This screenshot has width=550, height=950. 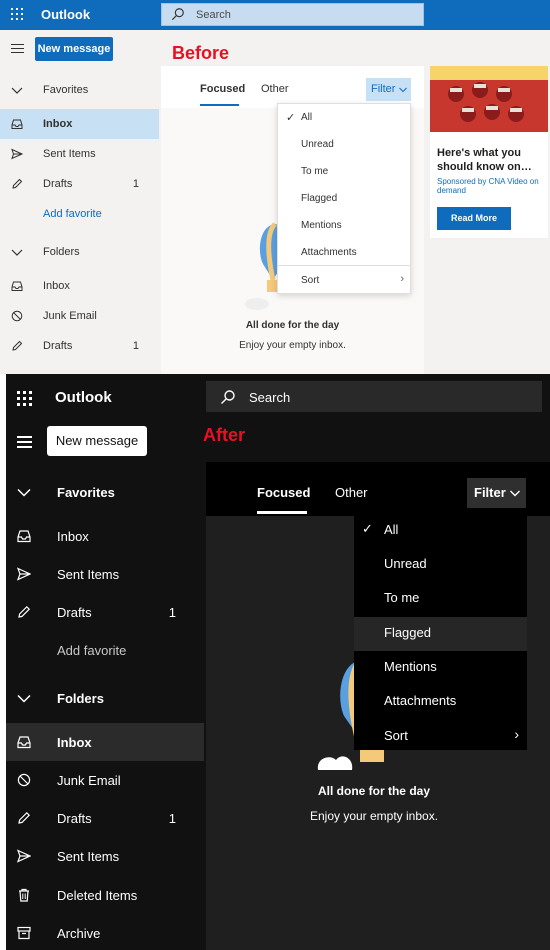 What do you see at coordinates (97, 895) in the screenshot?
I see `sidebar-item-label: Deleted Items` at bounding box center [97, 895].